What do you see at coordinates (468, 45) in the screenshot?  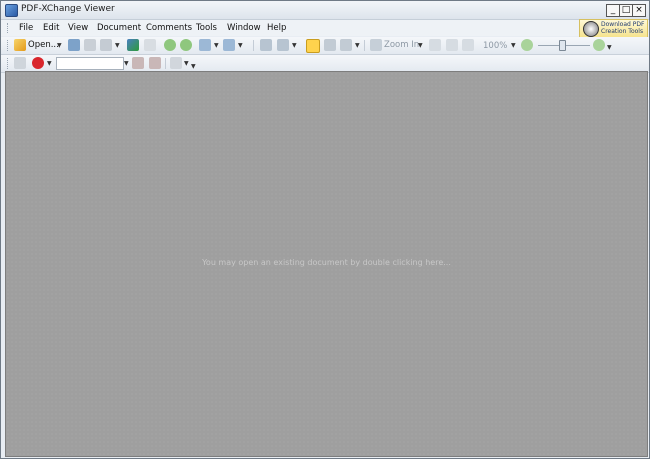 I see `fit-width-icon` at bounding box center [468, 45].